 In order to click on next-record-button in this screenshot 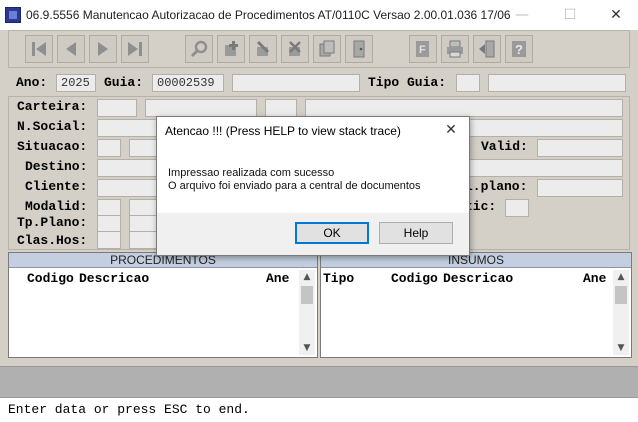, I will do `click(103, 49)`.